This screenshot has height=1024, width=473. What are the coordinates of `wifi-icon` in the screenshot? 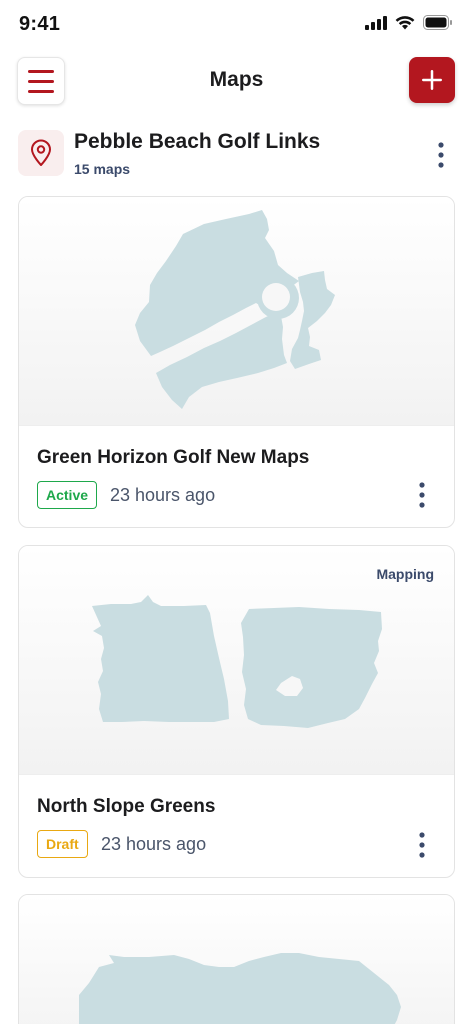 It's located at (405, 23).